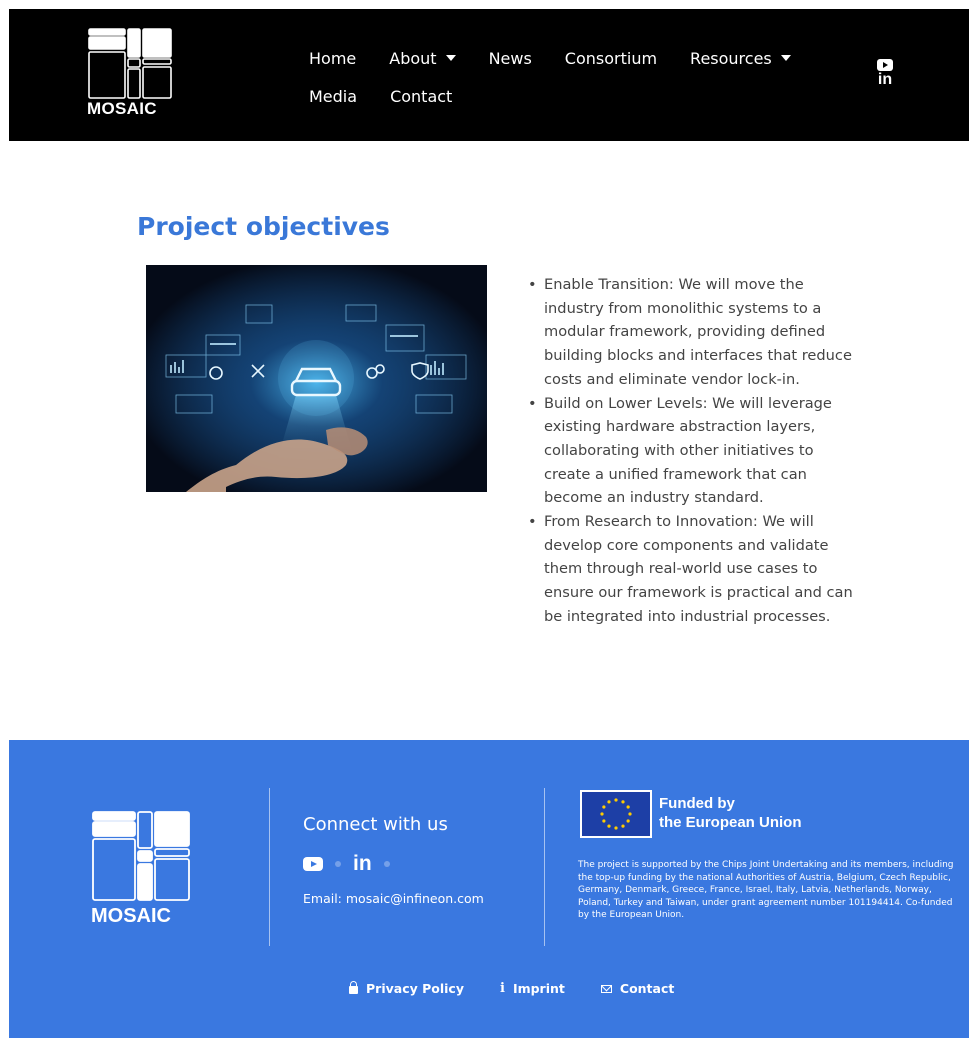 The image size is (969, 1038). I want to click on imprint-link: i Imprint, so click(532, 988).